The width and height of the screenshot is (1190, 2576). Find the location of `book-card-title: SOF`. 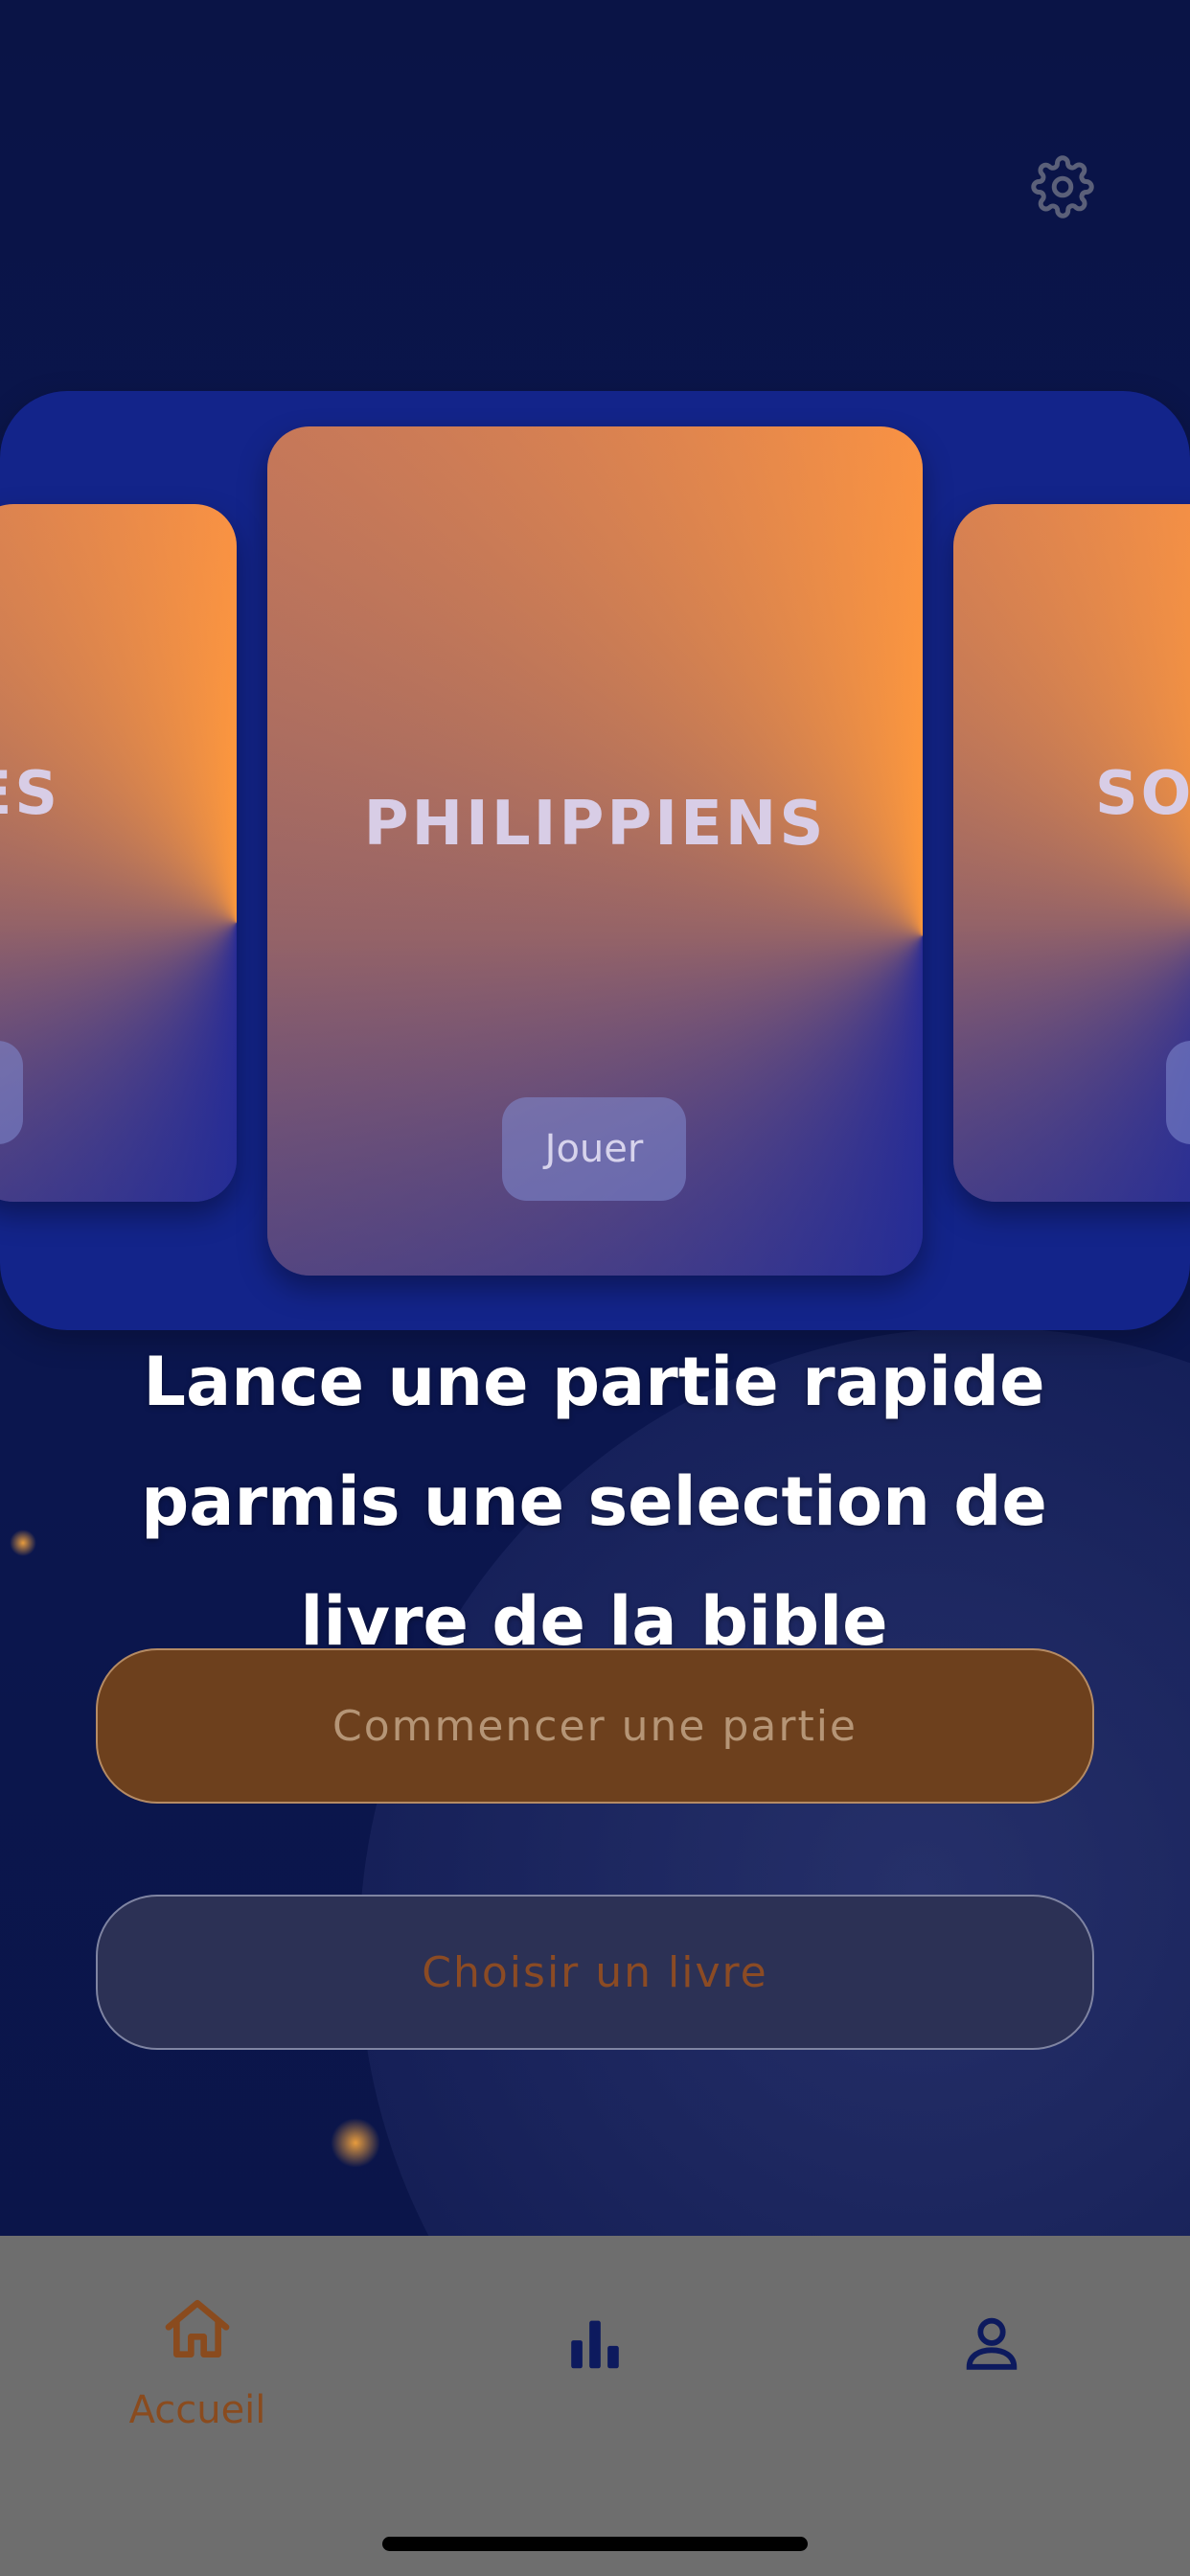

book-card-title: SOF is located at coordinates (1142, 793).